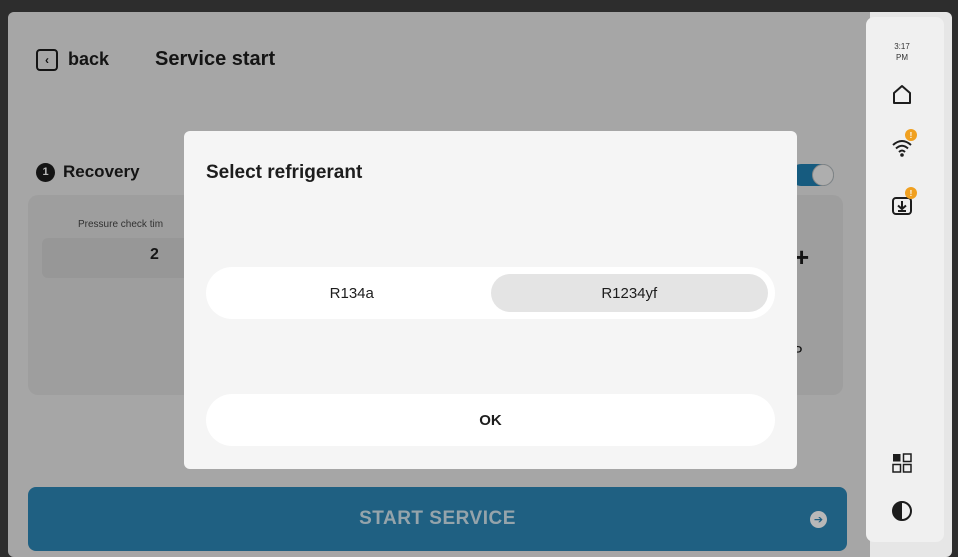  I want to click on wifi-badge: !, so click(911, 135).